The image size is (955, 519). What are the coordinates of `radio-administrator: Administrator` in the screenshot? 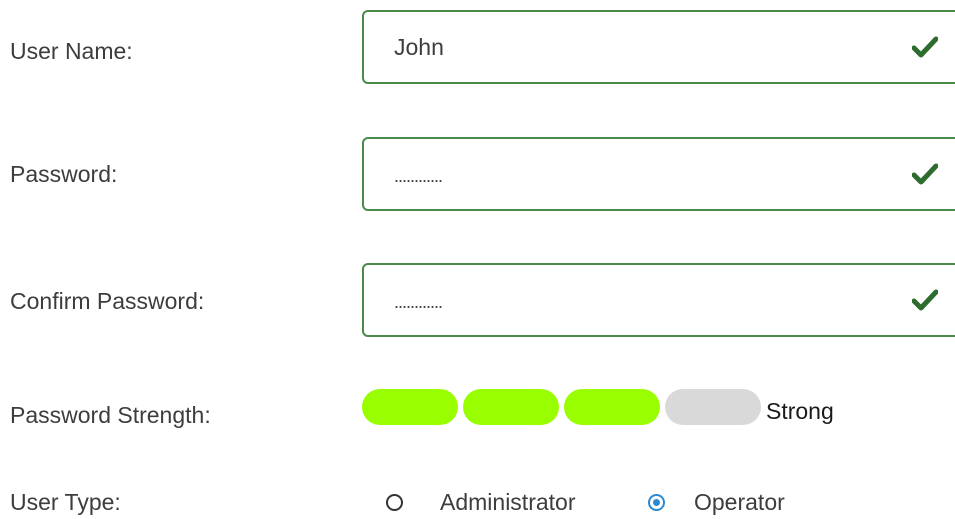 It's located at (506, 503).